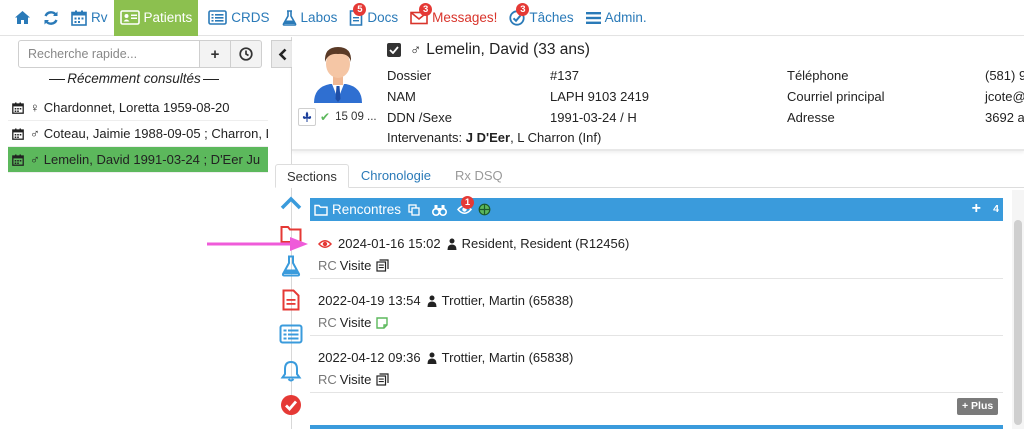 The width and height of the screenshot is (1024, 429). I want to click on dossier-label: Dossier, so click(409, 75).